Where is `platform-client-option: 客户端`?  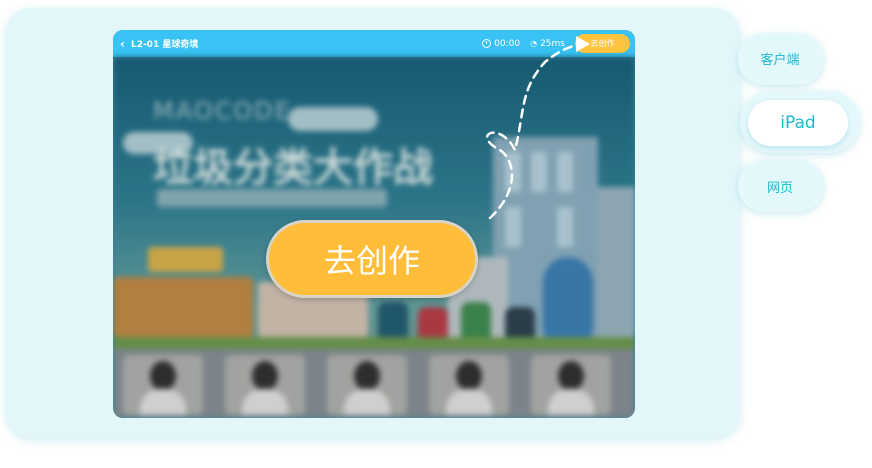
platform-client-option: 客户端 is located at coordinates (780, 58).